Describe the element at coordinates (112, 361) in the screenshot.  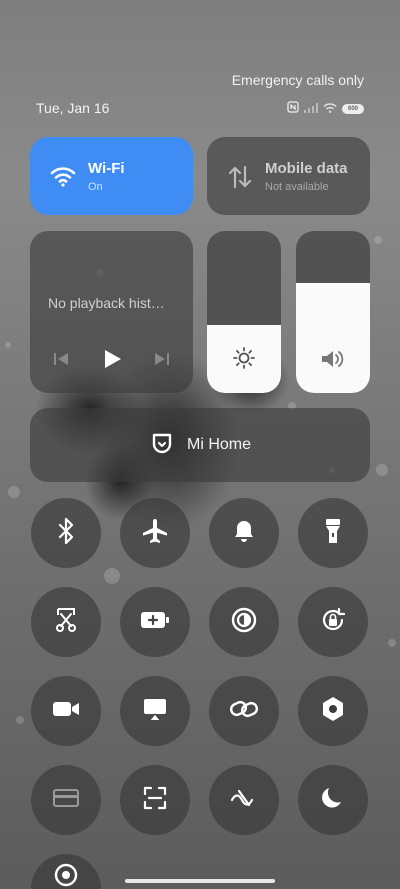
I see `play-icon` at that location.